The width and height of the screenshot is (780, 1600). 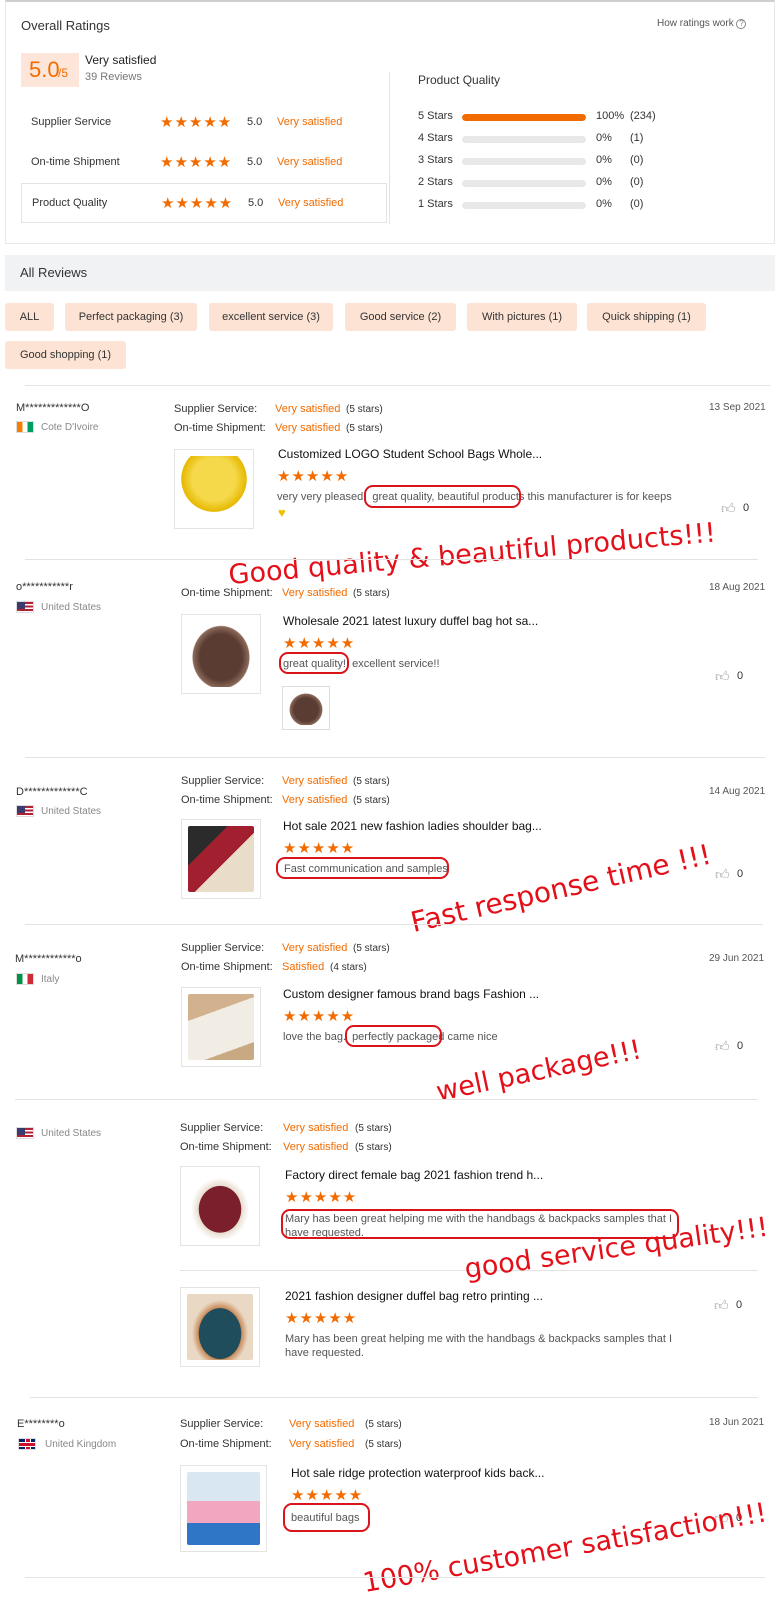 I want to click on filter-chip-with-pictures: With pictures (1), so click(x=522, y=317).